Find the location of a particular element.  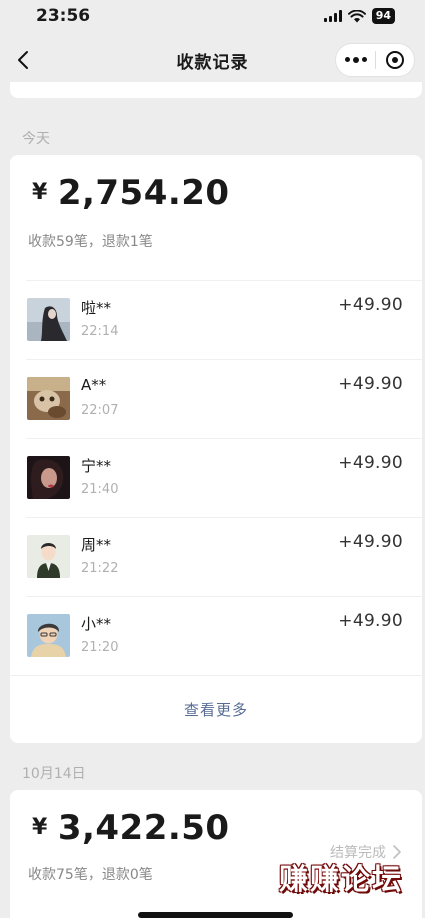

view-more-link: 查看更多 is located at coordinates (216, 709).